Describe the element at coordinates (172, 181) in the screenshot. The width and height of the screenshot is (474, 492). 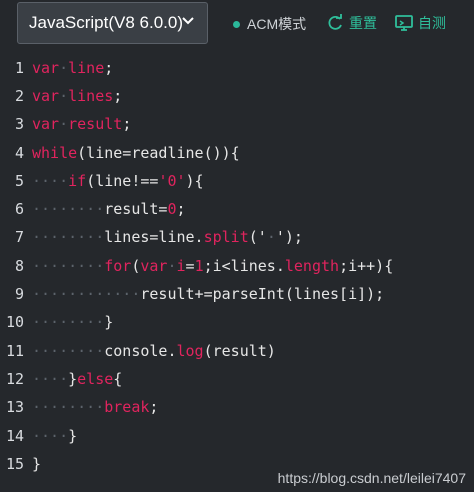
I see `code-token: '0'` at that location.